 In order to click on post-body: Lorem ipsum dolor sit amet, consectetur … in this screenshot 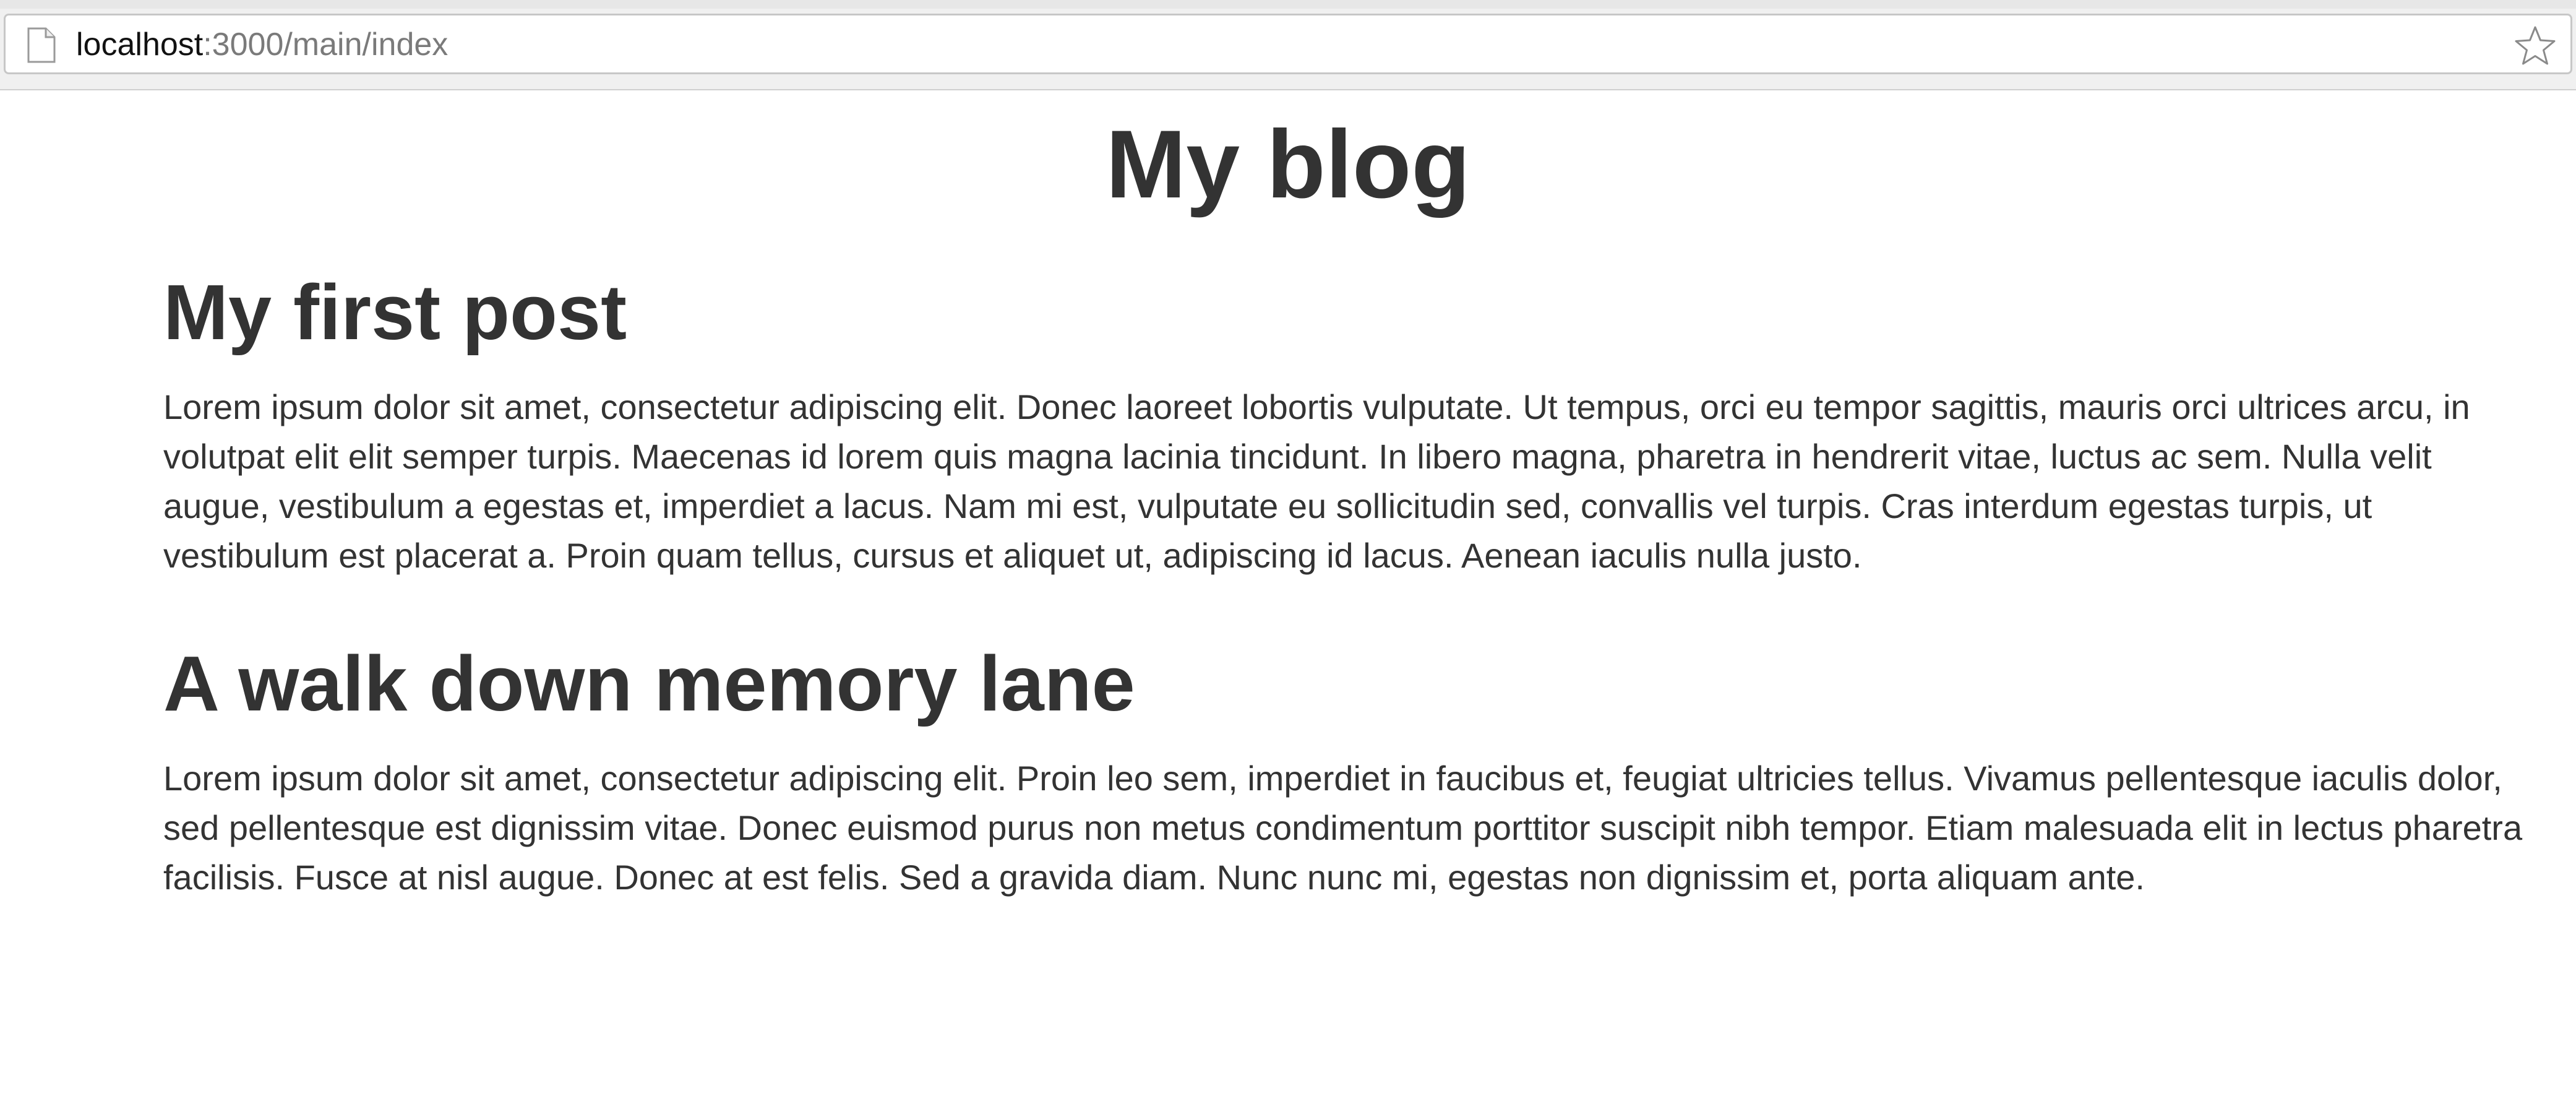, I will do `click(1343, 828)`.